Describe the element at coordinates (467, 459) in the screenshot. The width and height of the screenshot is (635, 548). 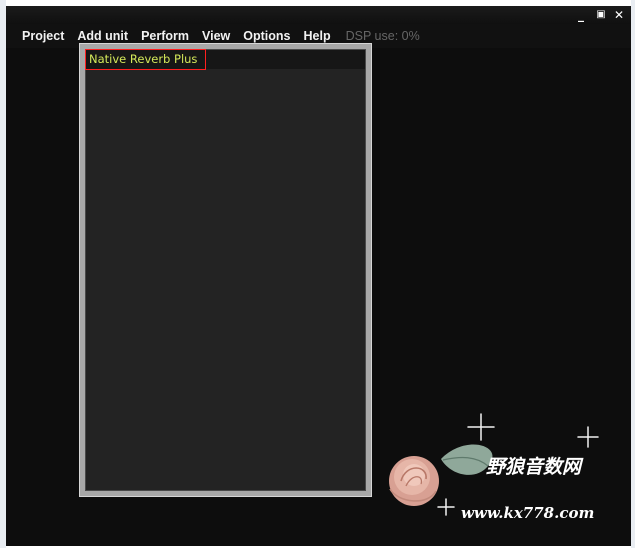
I see `leaf-icon` at that location.